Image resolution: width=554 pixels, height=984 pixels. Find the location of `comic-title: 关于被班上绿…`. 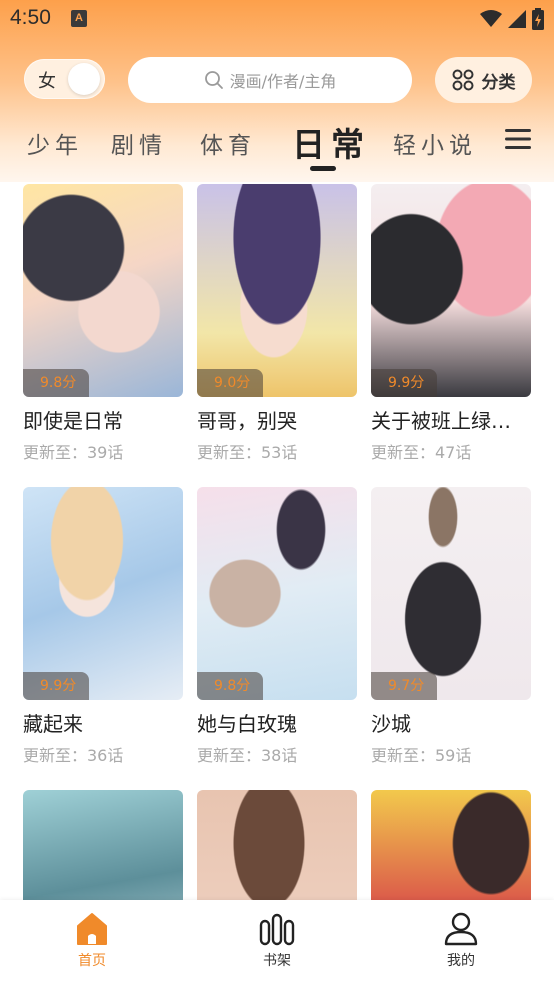

comic-title: 关于被班上绿… is located at coordinates (441, 421).